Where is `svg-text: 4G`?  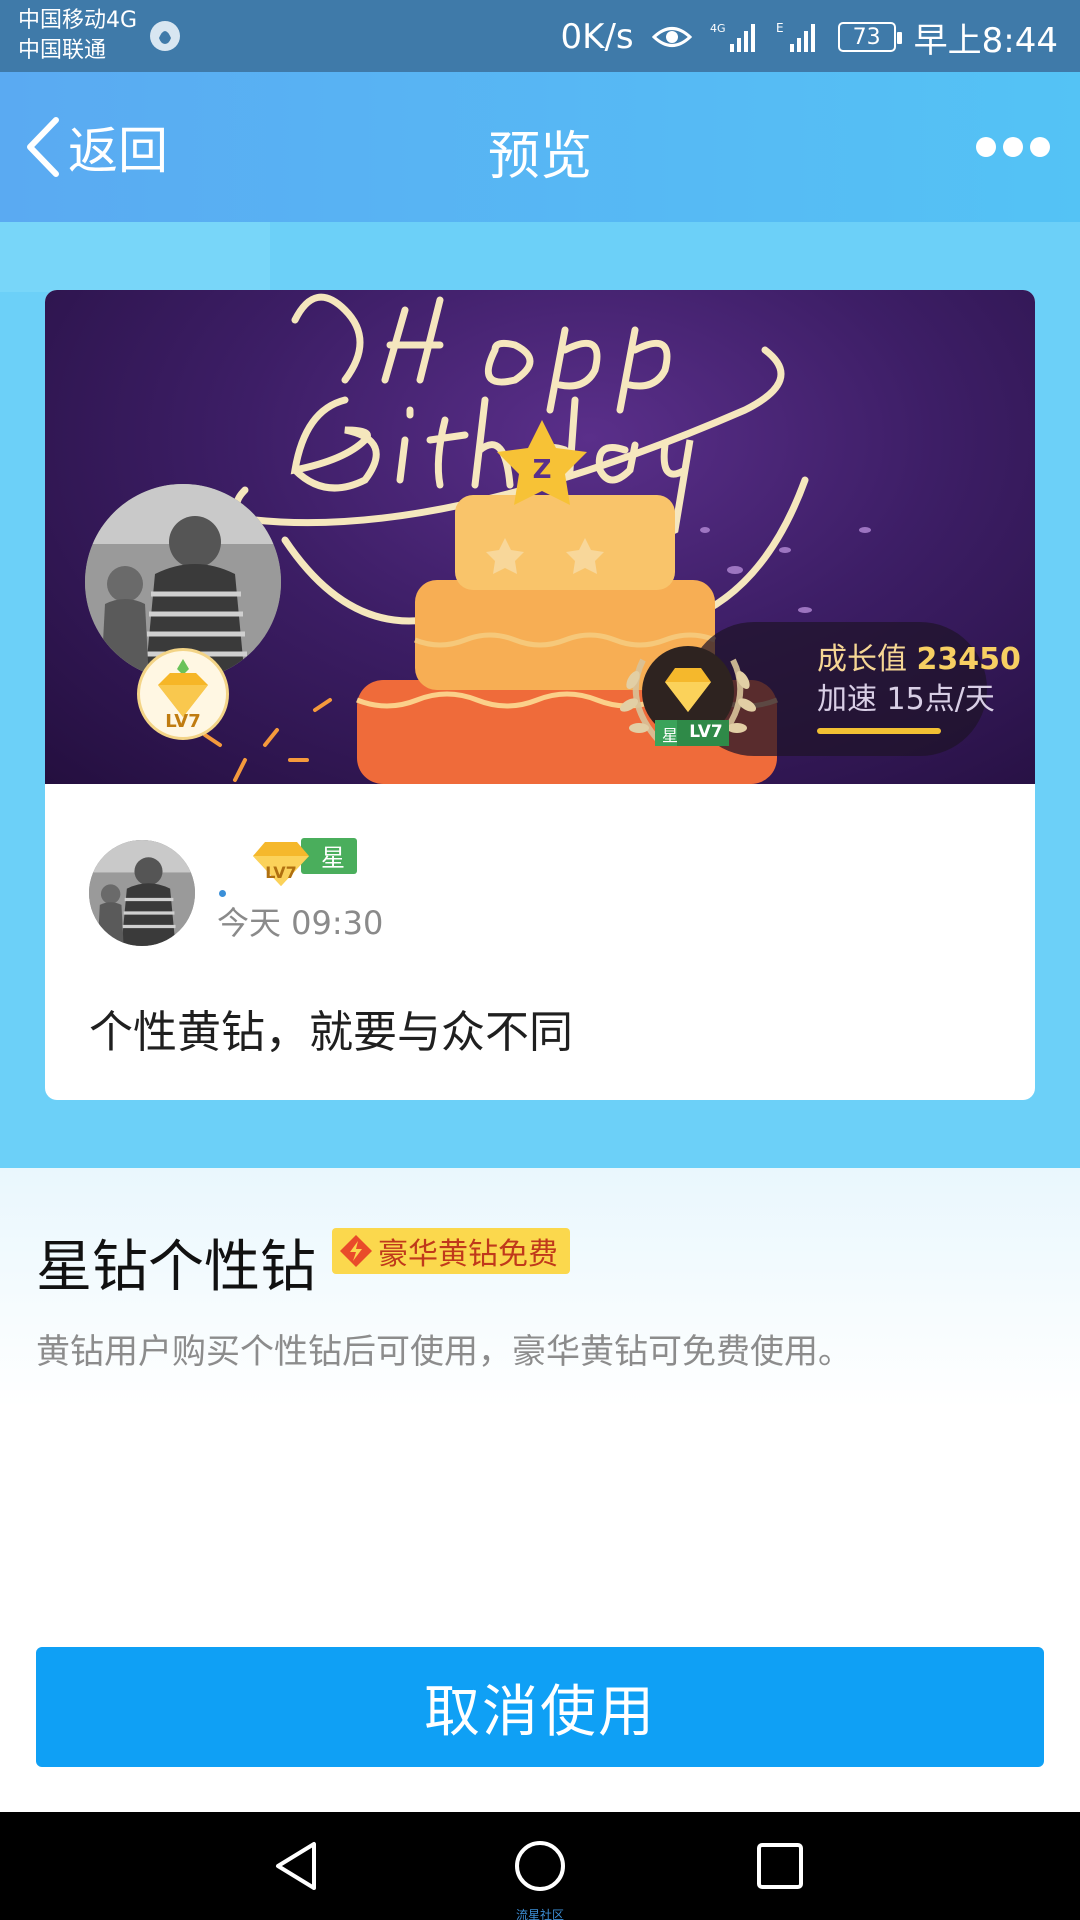 svg-text: 4G is located at coordinates (718, 28).